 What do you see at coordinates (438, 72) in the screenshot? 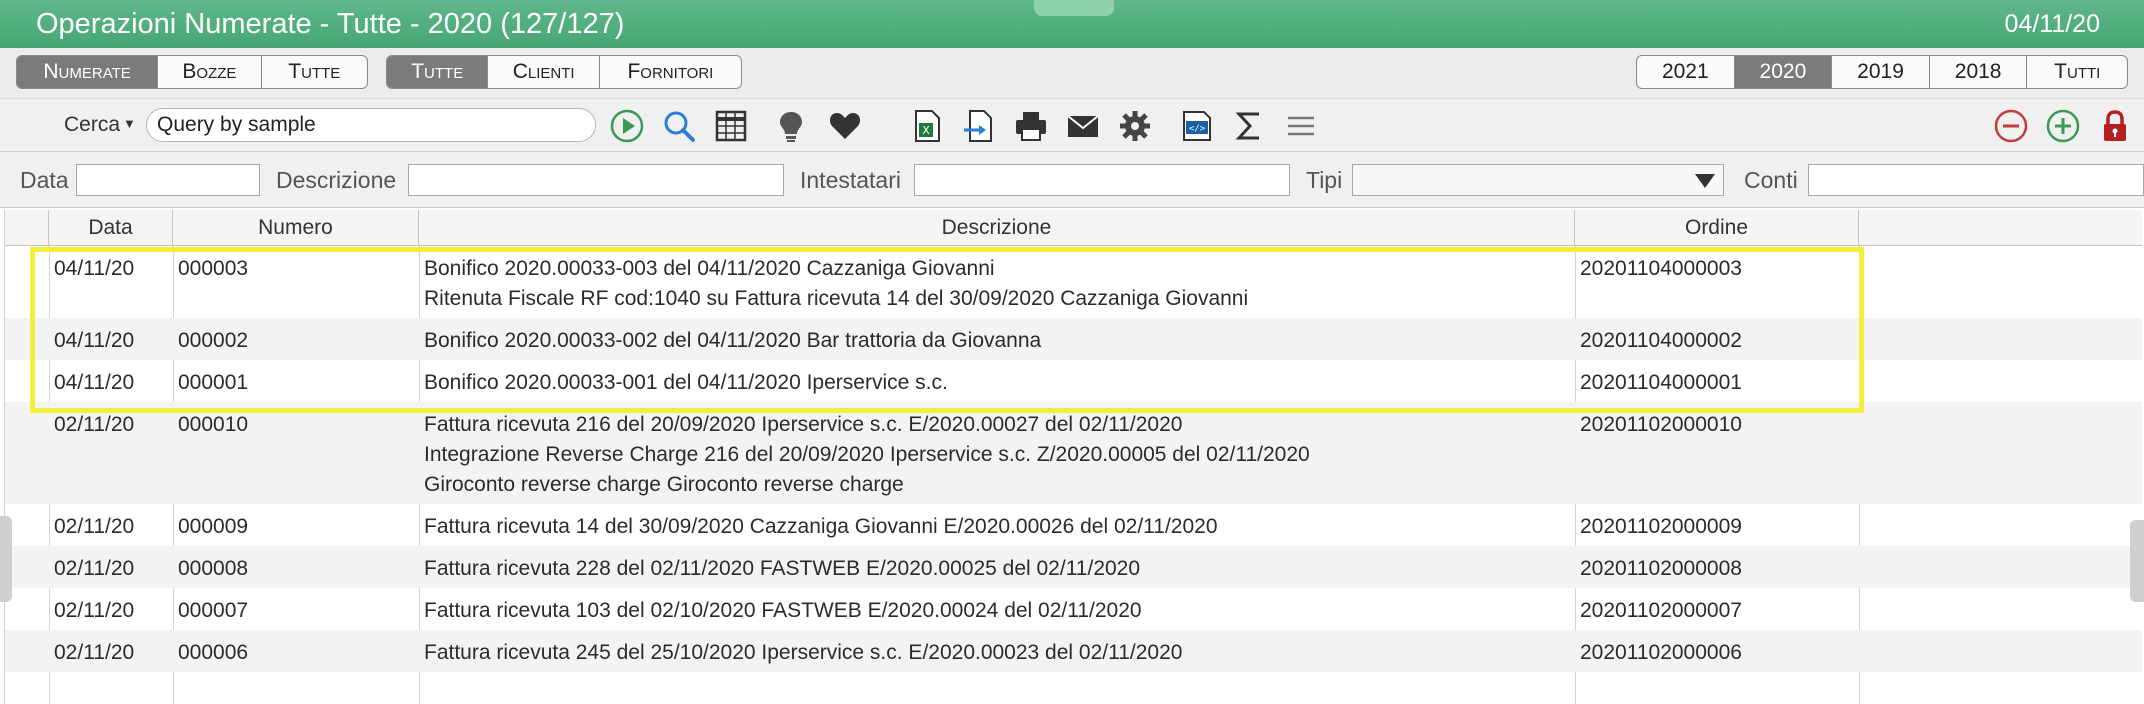
I see `filter-tutte-party-button: Tutte` at bounding box center [438, 72].